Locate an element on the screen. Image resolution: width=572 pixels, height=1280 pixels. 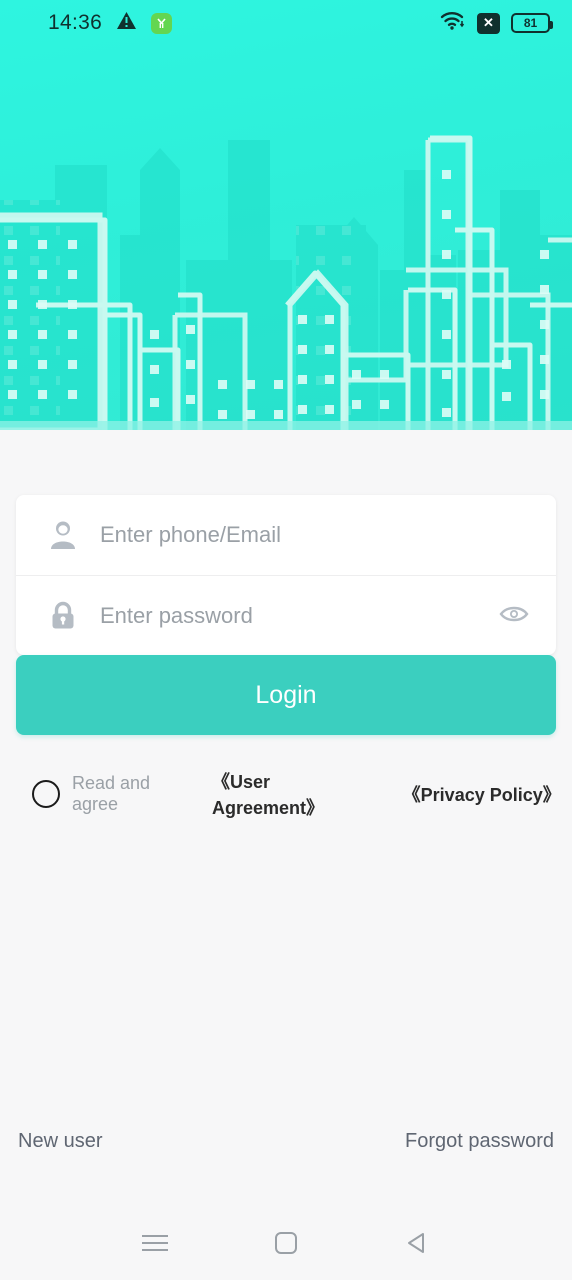
agreement-checkbox is located at coordinates (46, 794).